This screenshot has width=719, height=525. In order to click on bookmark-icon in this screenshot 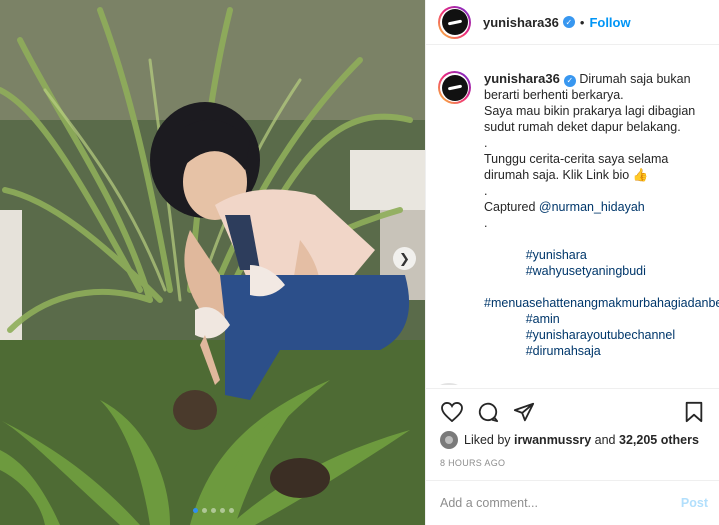, I will do `click(694, 412)`.